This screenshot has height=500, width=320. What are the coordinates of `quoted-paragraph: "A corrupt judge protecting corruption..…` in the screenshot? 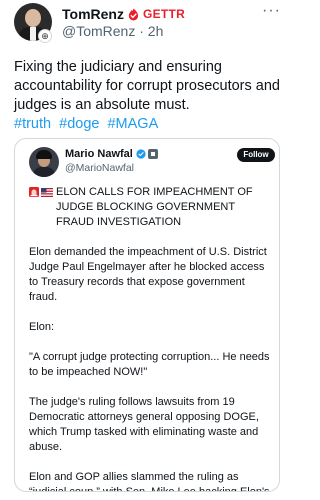 It's located at (149, 364).